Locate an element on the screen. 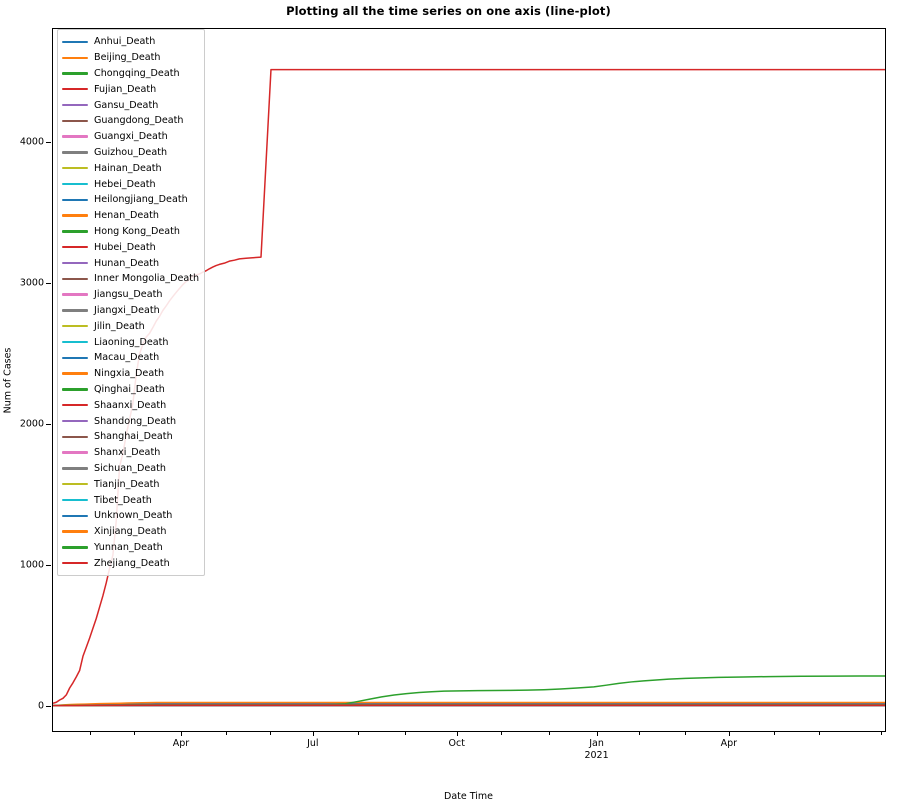 The width and height of the screenshot is (897, 812). legend-item: Inner Mongolia_Death is located at coordinates (130, 279).